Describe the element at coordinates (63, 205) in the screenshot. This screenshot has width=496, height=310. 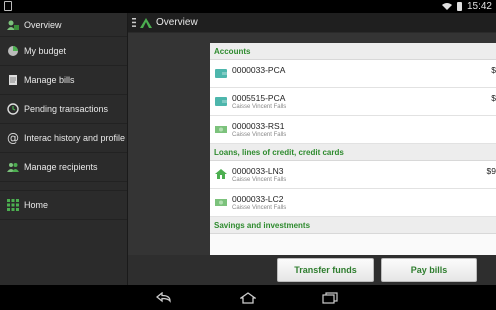
I see `drawer-item-home: Home` at that location.